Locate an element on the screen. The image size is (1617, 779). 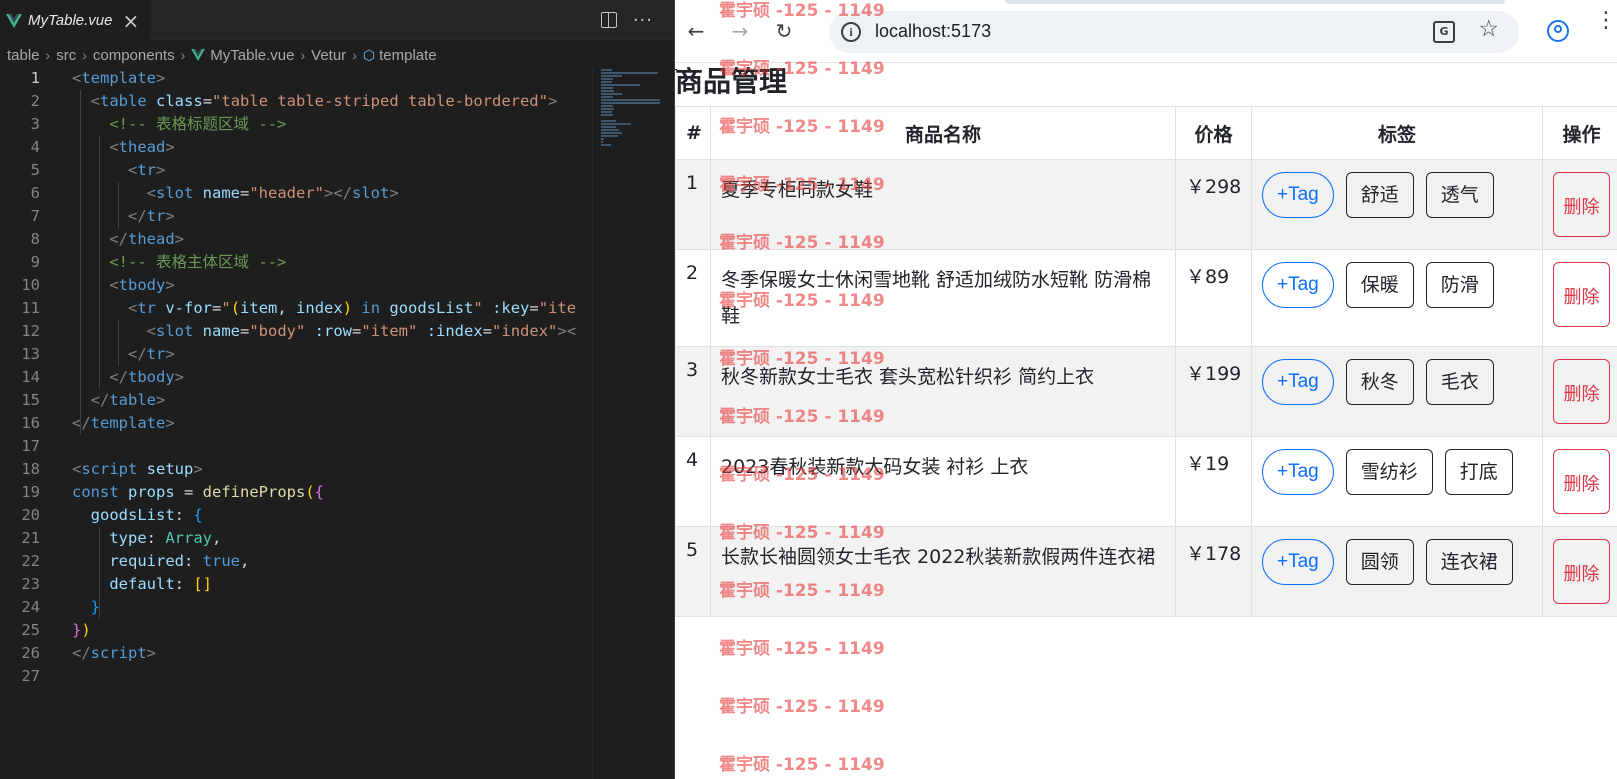
breadcrumb-item: template is located at coordinates (408, 55).